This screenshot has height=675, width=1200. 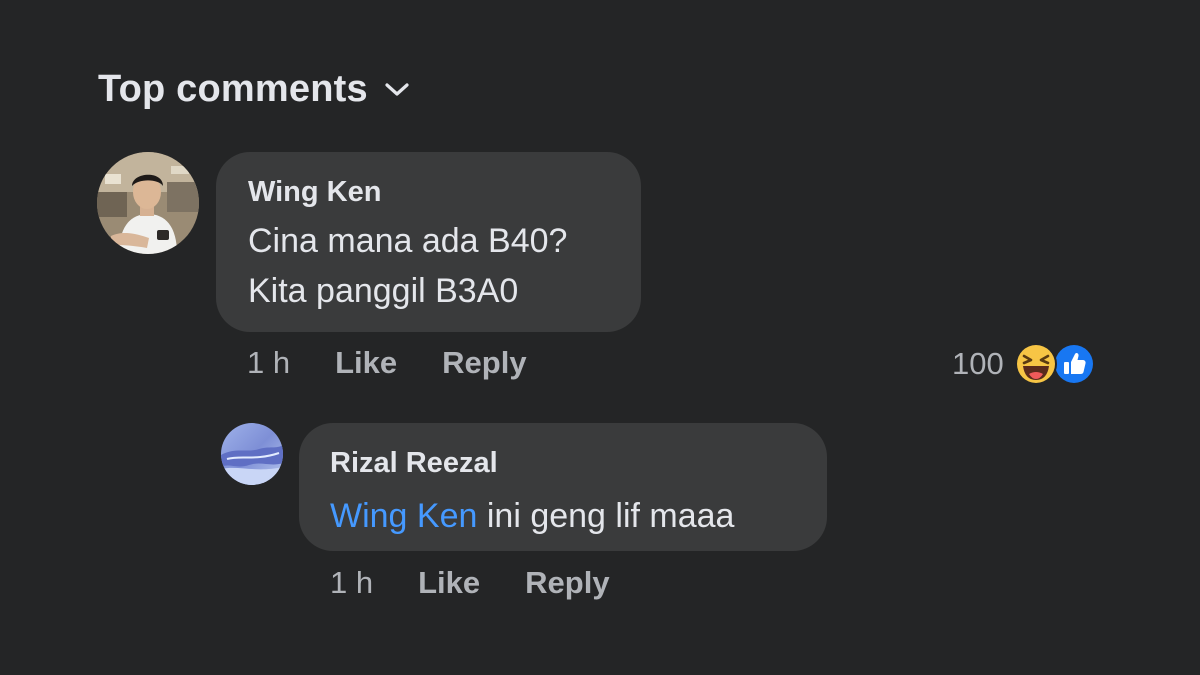 I want to click on like-reaction-icon, so click(x=1074, y=364).